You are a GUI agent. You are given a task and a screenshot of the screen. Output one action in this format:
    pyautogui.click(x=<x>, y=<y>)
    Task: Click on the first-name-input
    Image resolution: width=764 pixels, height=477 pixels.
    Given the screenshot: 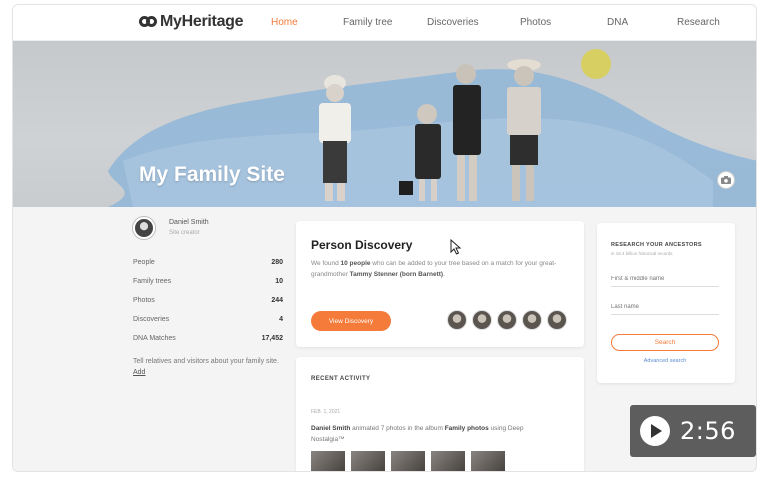 What is the action you would take?
    pyautogui.click(x=665, y=279)
    